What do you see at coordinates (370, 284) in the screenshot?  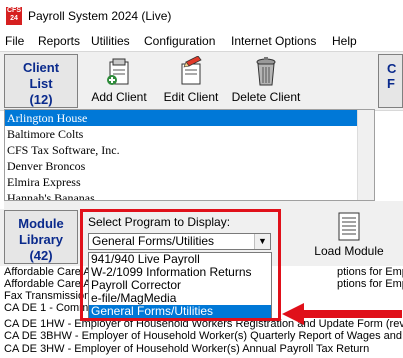 I see `list-item-tail: ptions for Employers without` at bounding box center [370, 284].